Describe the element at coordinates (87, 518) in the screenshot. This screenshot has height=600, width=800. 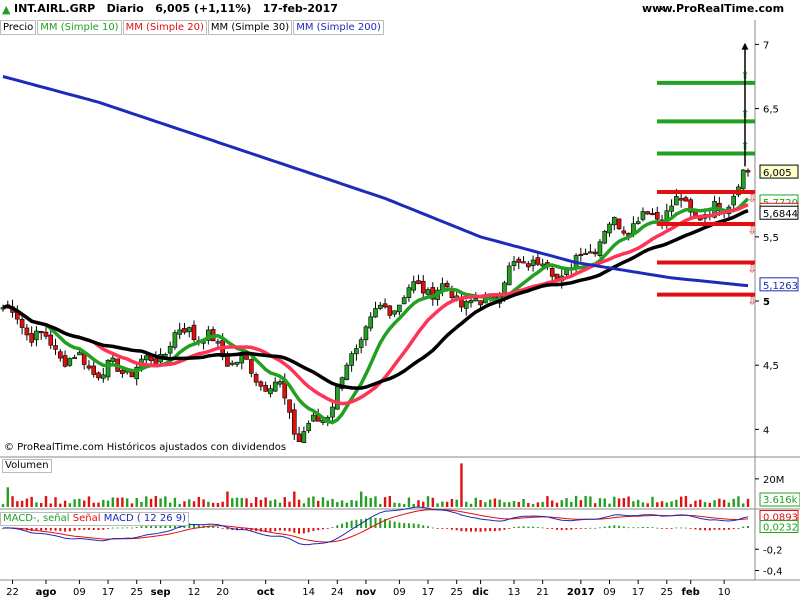
I see `signal-label: Señal` at that location.